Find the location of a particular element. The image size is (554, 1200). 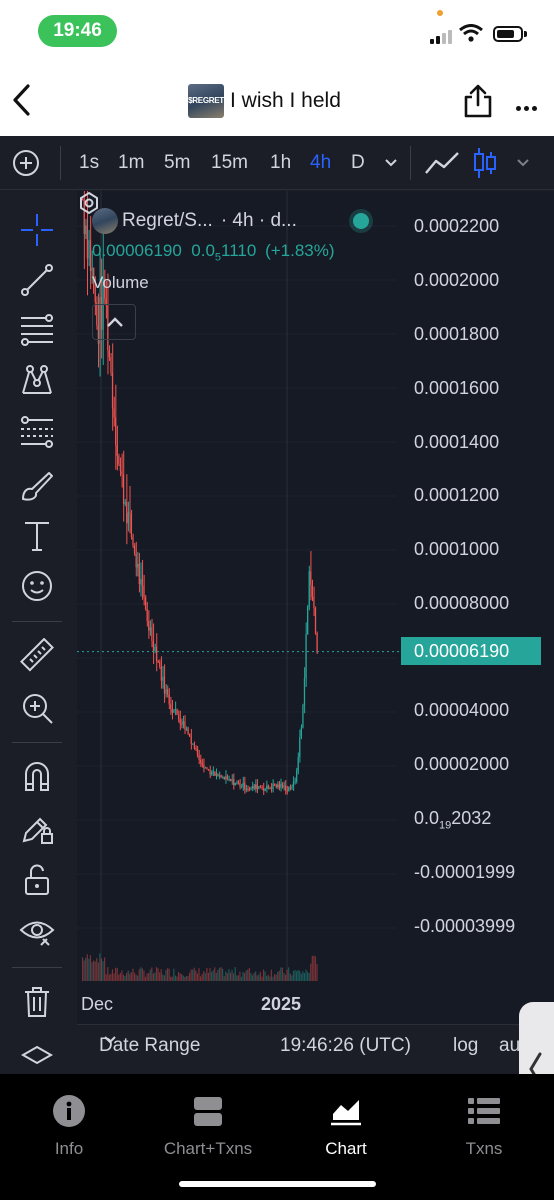

tools-divider is located at coordinates (37, 621).